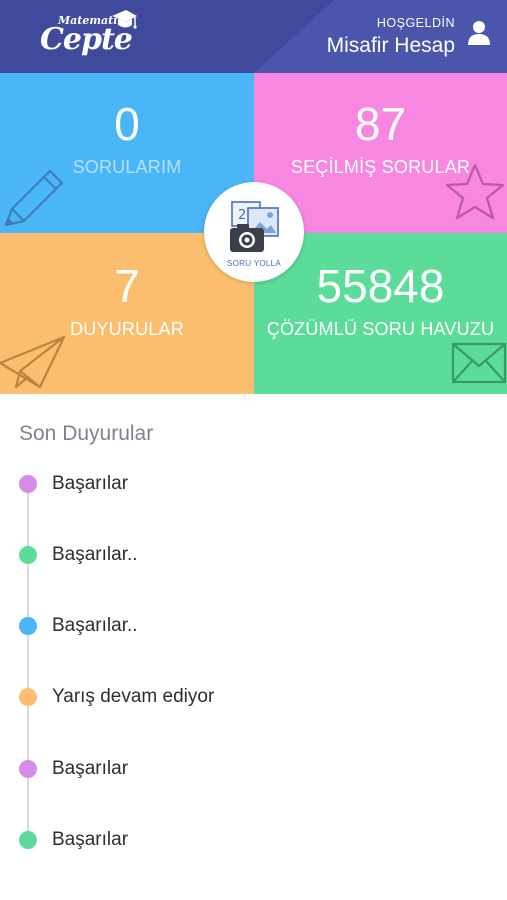 This screenshot has height=900, width=507. I want to click on recent-announcements-title: Son Duyurular, so click(86, 433).